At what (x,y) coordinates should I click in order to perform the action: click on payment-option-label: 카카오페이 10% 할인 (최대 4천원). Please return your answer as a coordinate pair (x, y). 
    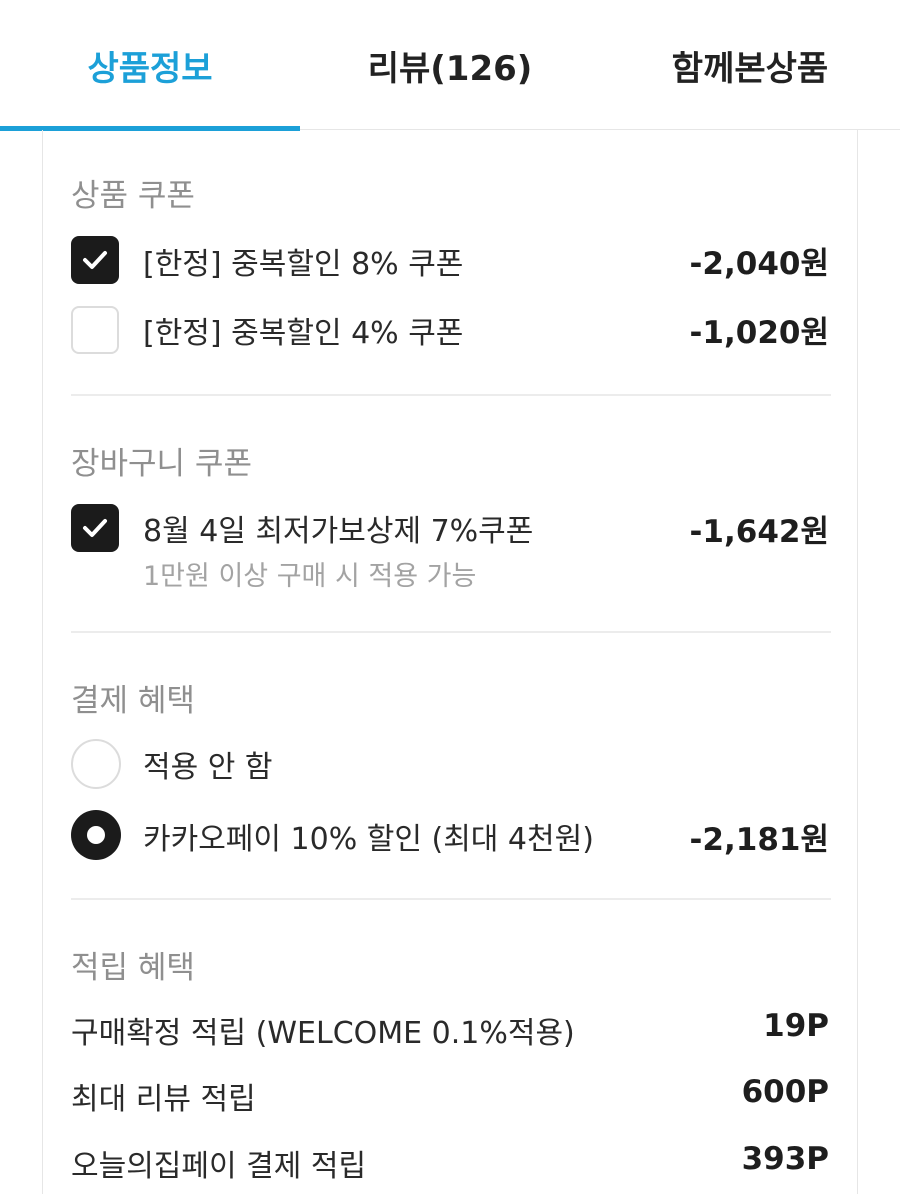
    Looking at the image, I should click on (368, 839).